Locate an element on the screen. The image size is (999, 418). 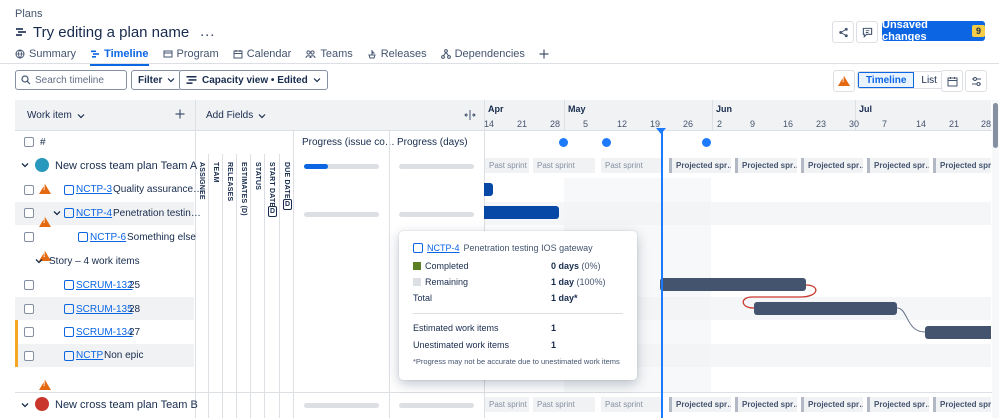
select-all-checkbox is located at coordinates (29, 142).